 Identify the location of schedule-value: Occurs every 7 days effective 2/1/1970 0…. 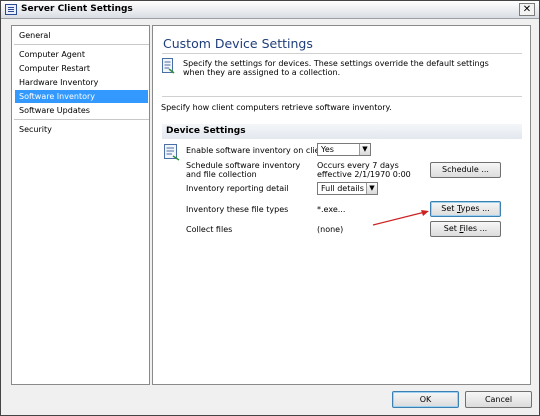
(364, 170).